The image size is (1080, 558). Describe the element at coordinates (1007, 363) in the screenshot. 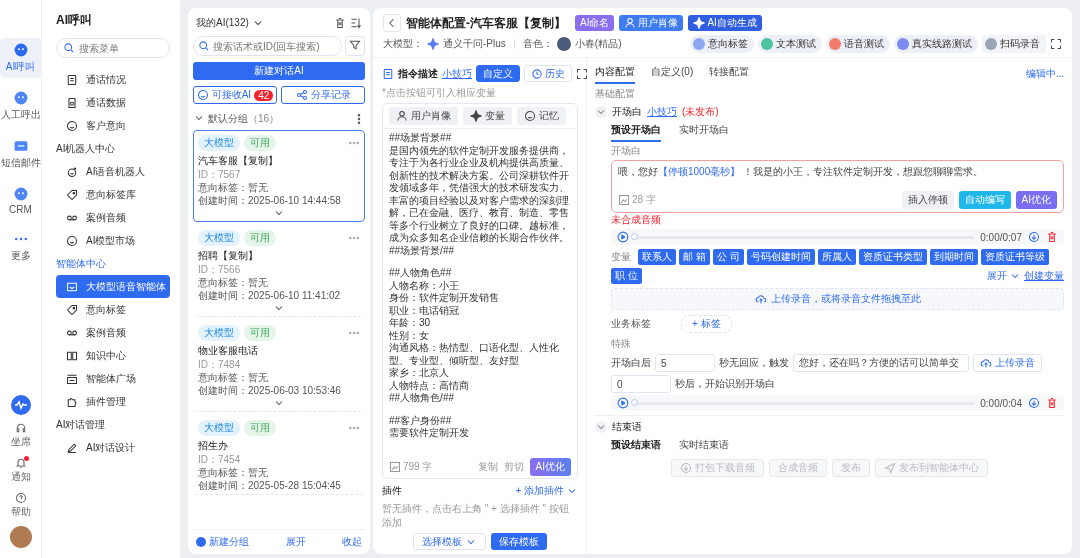

I see `upload-button: 上传录音` at that location.